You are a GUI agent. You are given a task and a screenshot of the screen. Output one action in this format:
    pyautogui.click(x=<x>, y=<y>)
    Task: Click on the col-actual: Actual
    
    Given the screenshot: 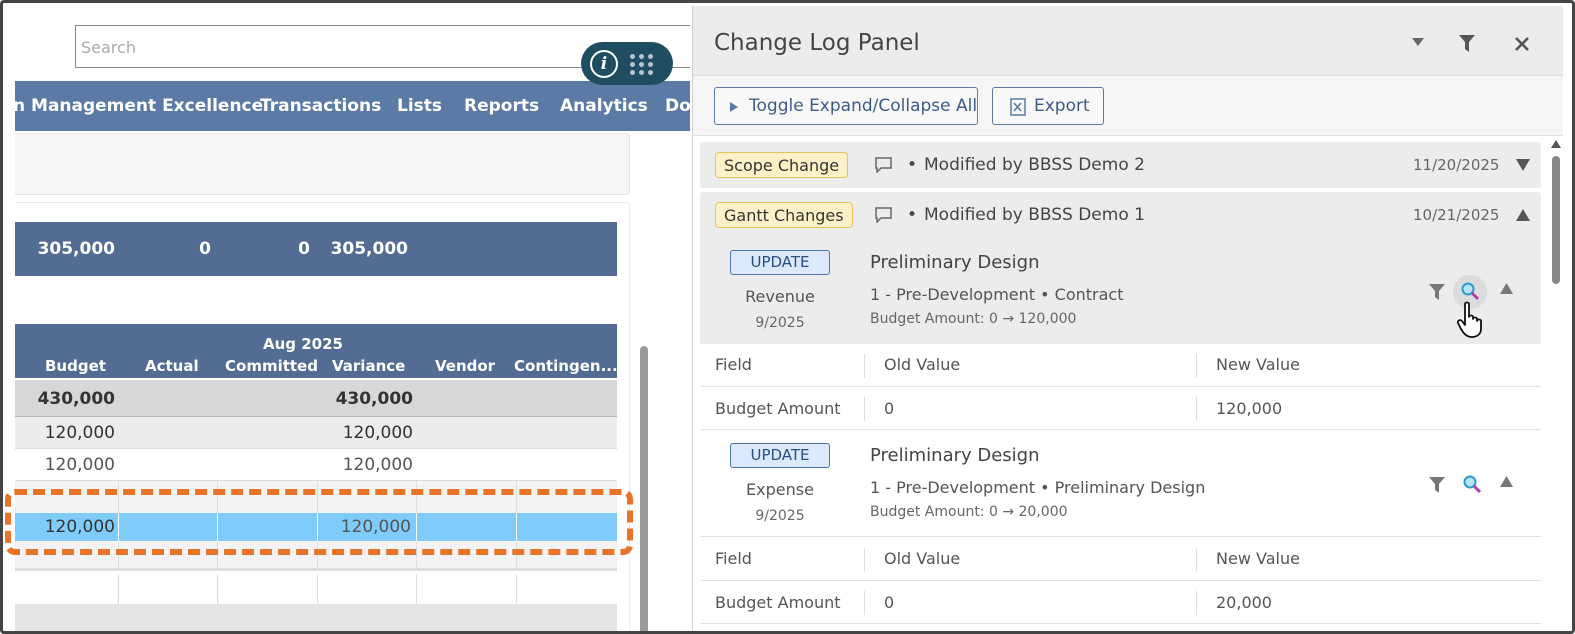 What is the action you would take?
    pyautogui.click(x=172, y=366)
    